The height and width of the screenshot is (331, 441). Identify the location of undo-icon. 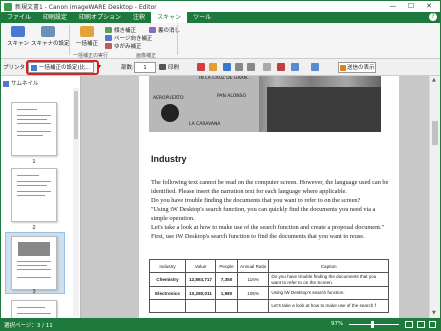
(239, 67).